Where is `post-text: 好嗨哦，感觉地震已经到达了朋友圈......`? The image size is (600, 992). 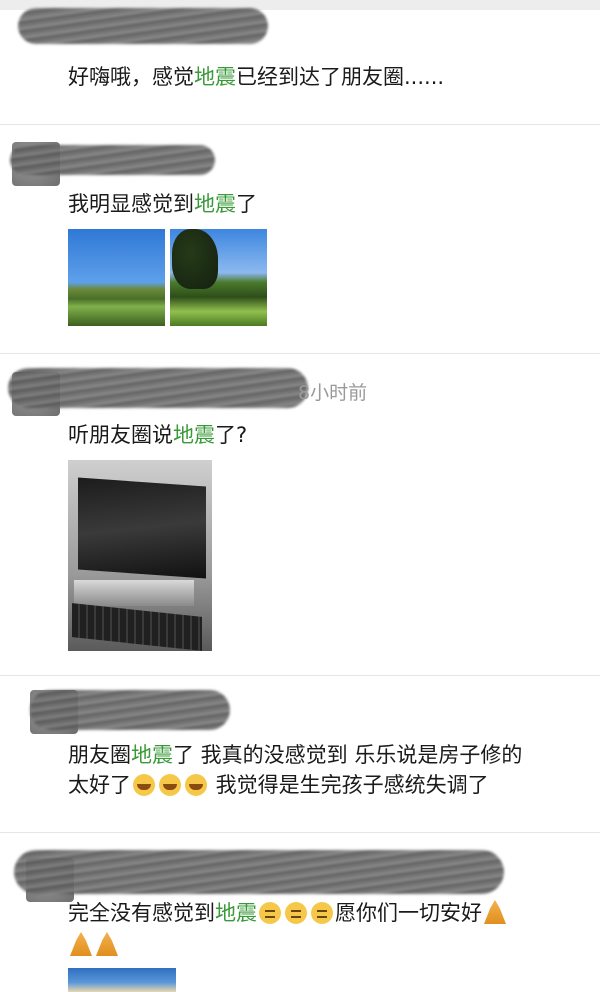
post-text: 好嗨哦，感觉地震已经到达了朋友圈...... is located at coordinates (256, 77).